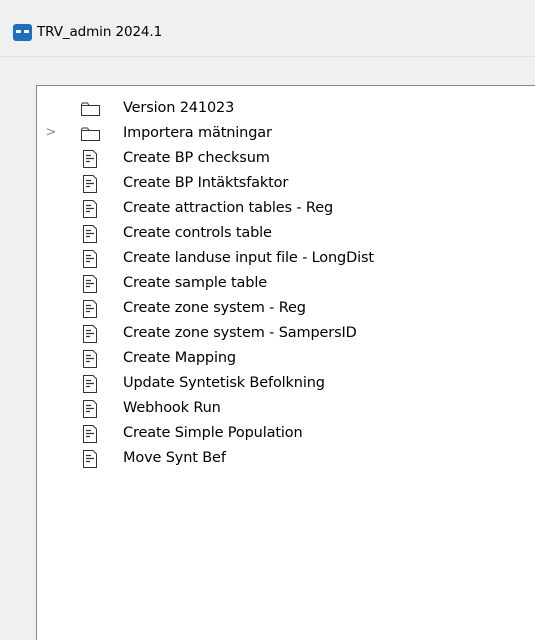 This screenshot has width=535, height=640. I want to click on tree-item-label: Move Synt Bef, so click(174, 458).